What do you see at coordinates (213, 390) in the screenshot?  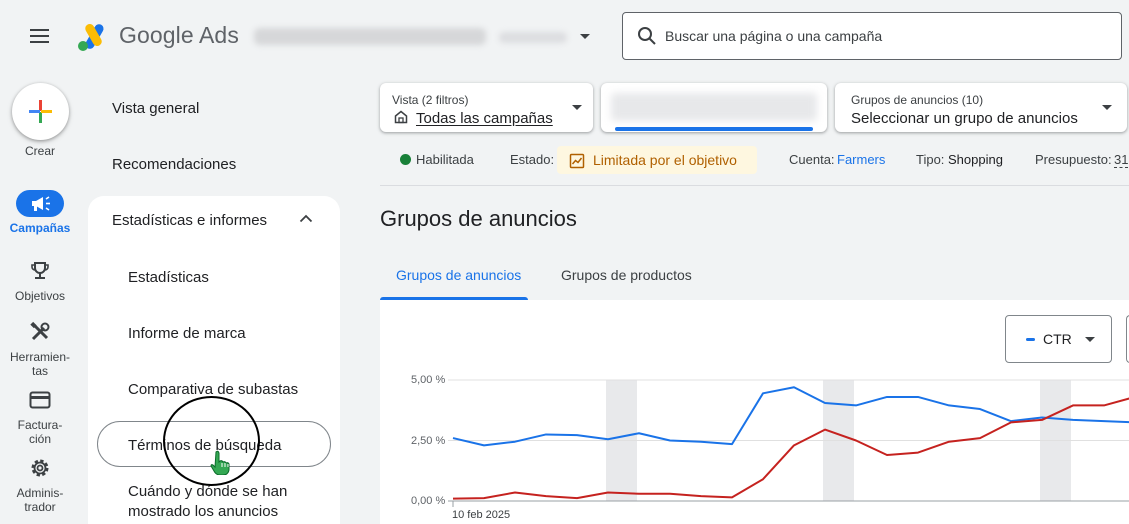 I see `nav-auction-insights: Comparativa de subastas` at bounding box center [213, 390].